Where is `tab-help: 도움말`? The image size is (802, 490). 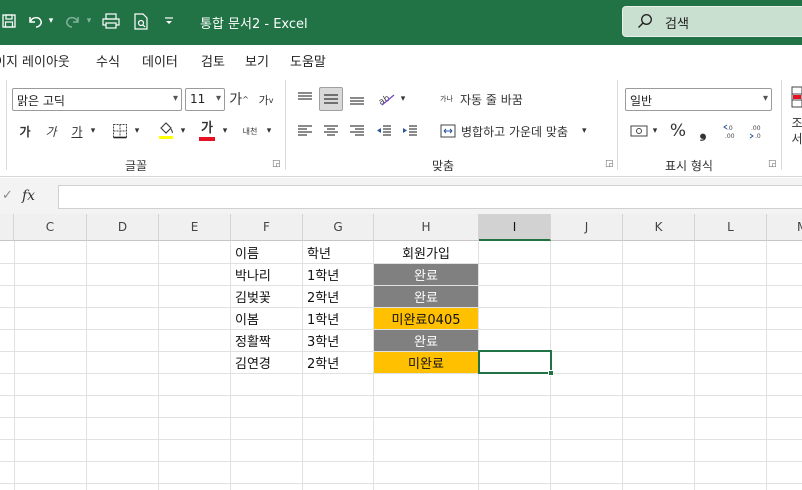
tab-help: 도움말 is located at coordinates (308, 60).